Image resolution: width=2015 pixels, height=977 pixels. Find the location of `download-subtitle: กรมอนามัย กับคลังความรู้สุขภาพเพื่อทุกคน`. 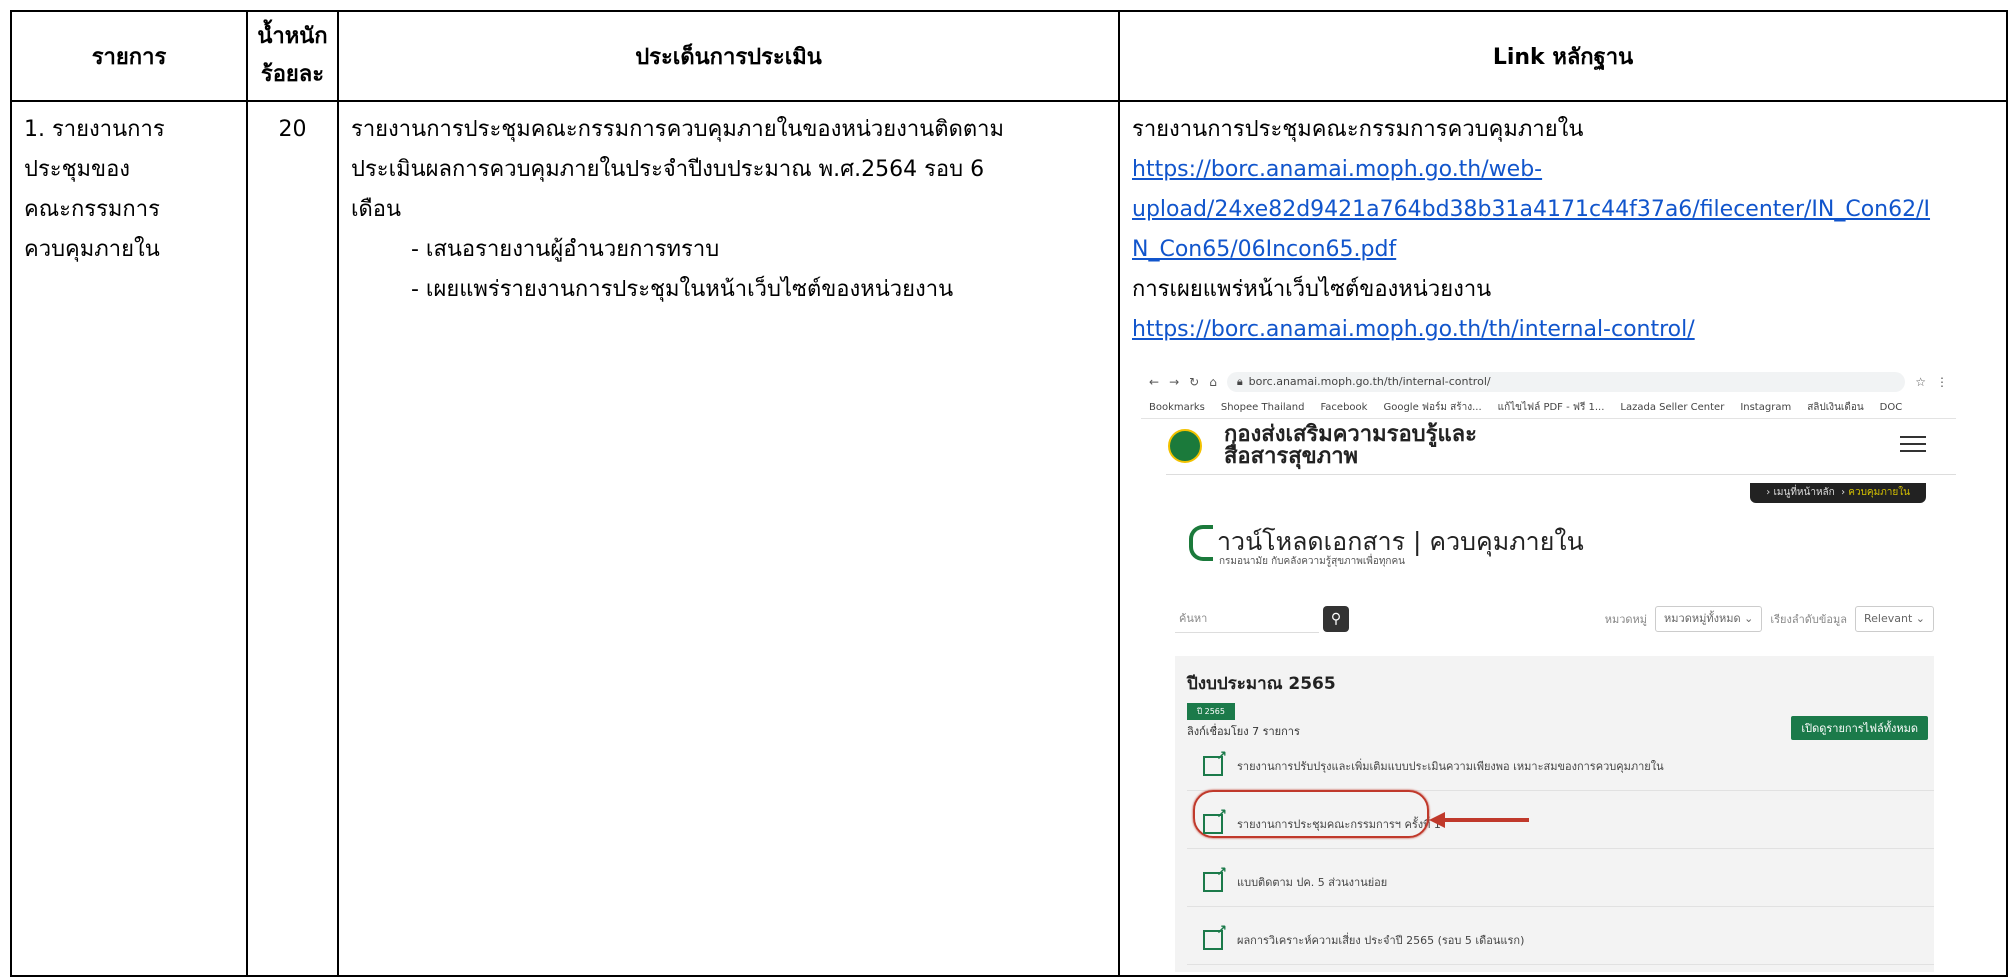

download-subtitle: กรมอนามัย กับคลังความรู้สุขภาพเพื่อทุกคน is located at coordinates (1312, 561).